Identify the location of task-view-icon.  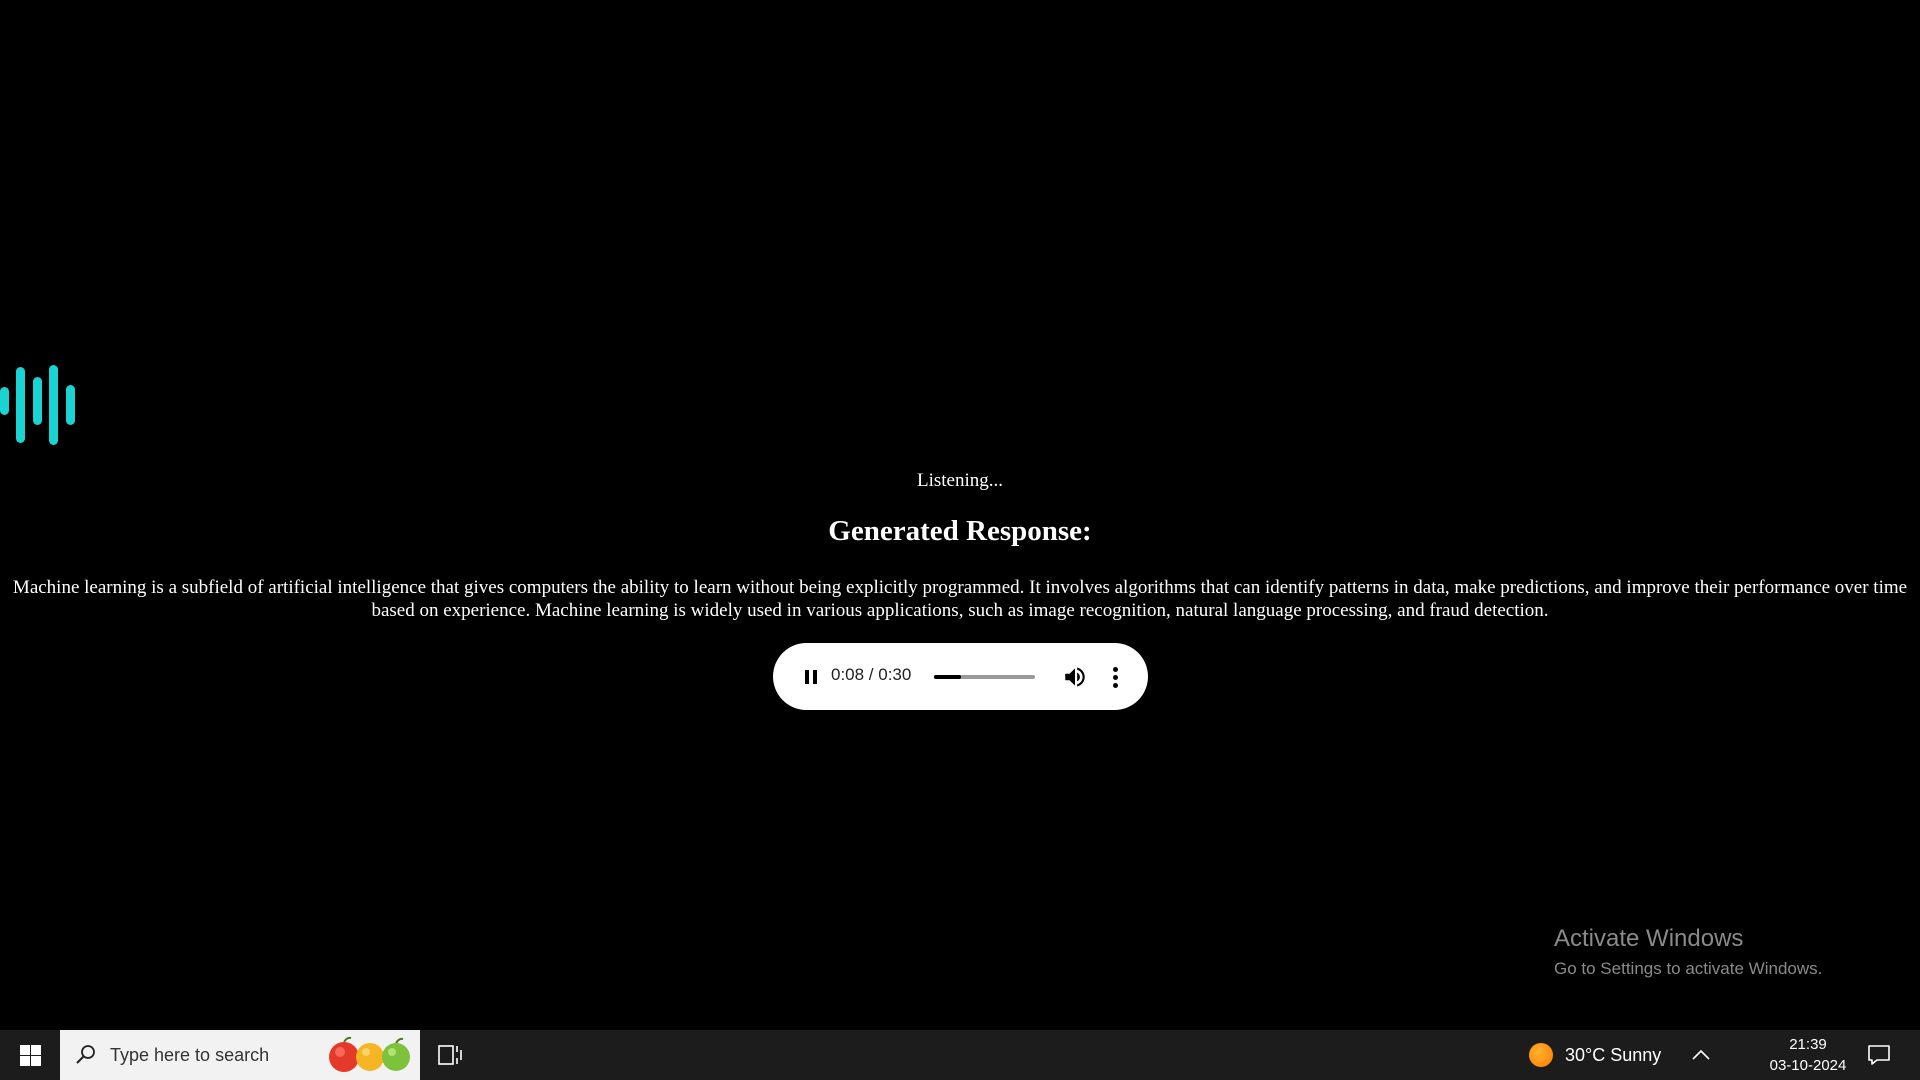
(450, 1055).